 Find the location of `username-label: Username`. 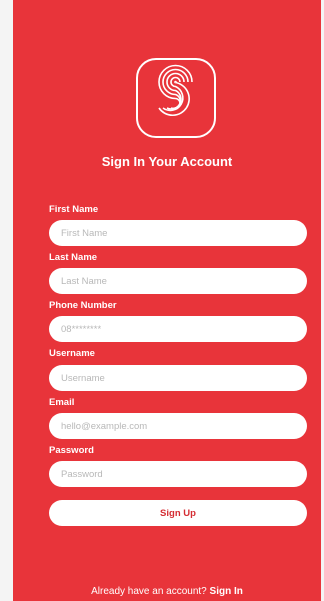

username-label: Username is located at coordinates (72, 353).